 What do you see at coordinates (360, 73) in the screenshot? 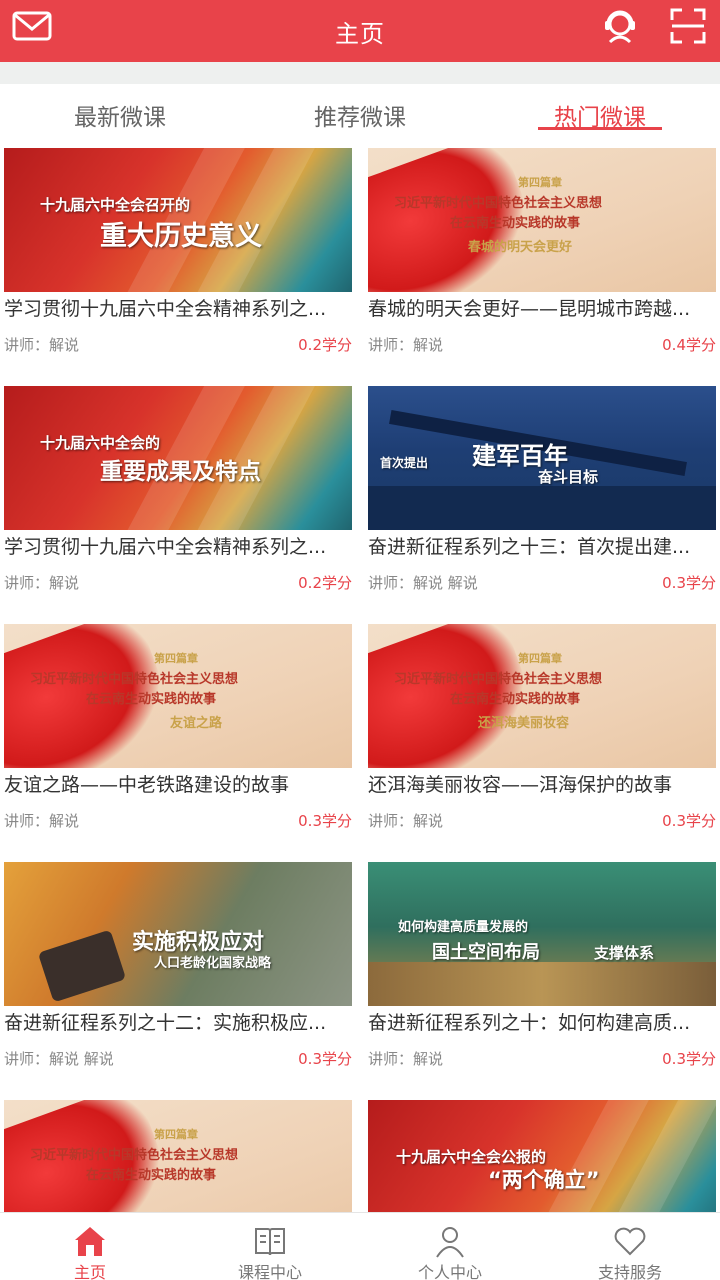
I see `header-divider` at bounding box center [360, 73].